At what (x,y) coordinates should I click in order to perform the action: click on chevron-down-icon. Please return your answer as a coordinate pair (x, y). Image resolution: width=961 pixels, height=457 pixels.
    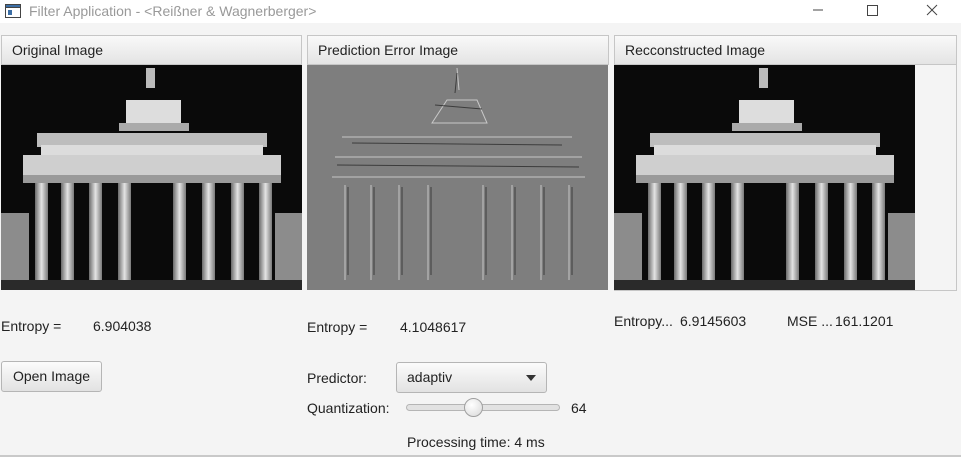
    Looking at the image, I should click on (531, 378).